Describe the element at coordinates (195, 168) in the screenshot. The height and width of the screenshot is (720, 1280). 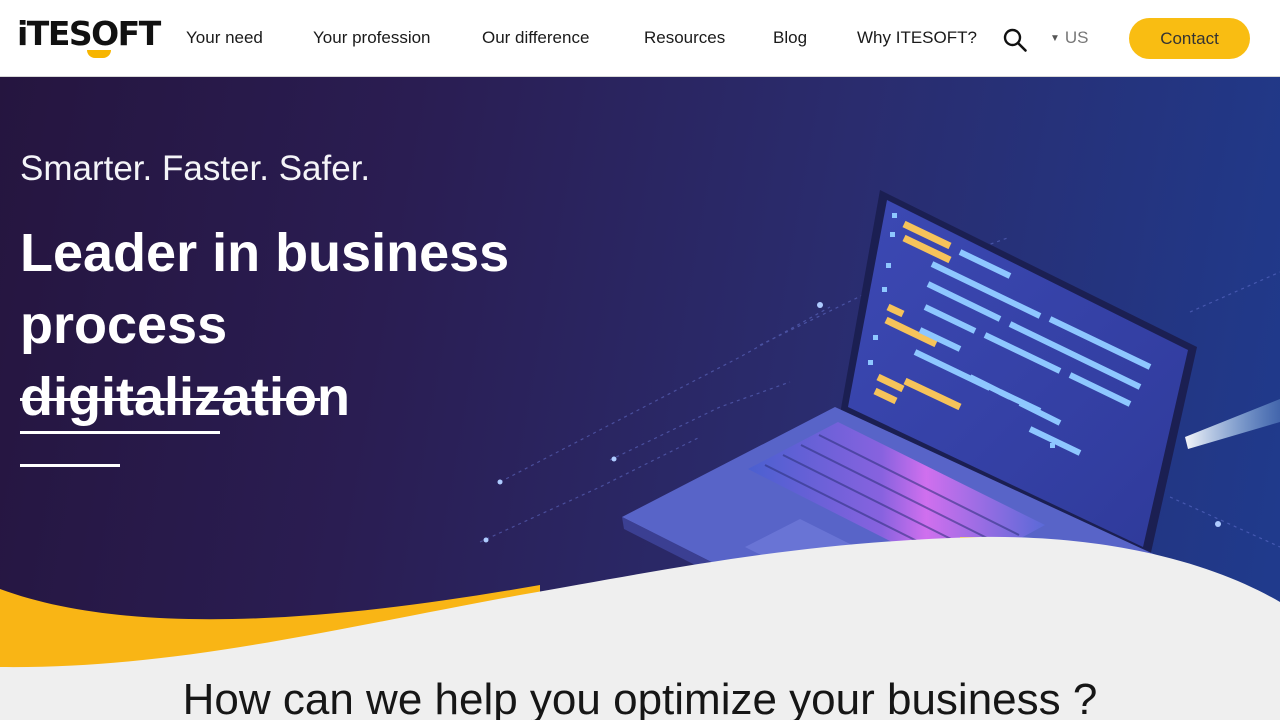
I see `hero-tagline: Smarter. Faster. Safer.` at that location.